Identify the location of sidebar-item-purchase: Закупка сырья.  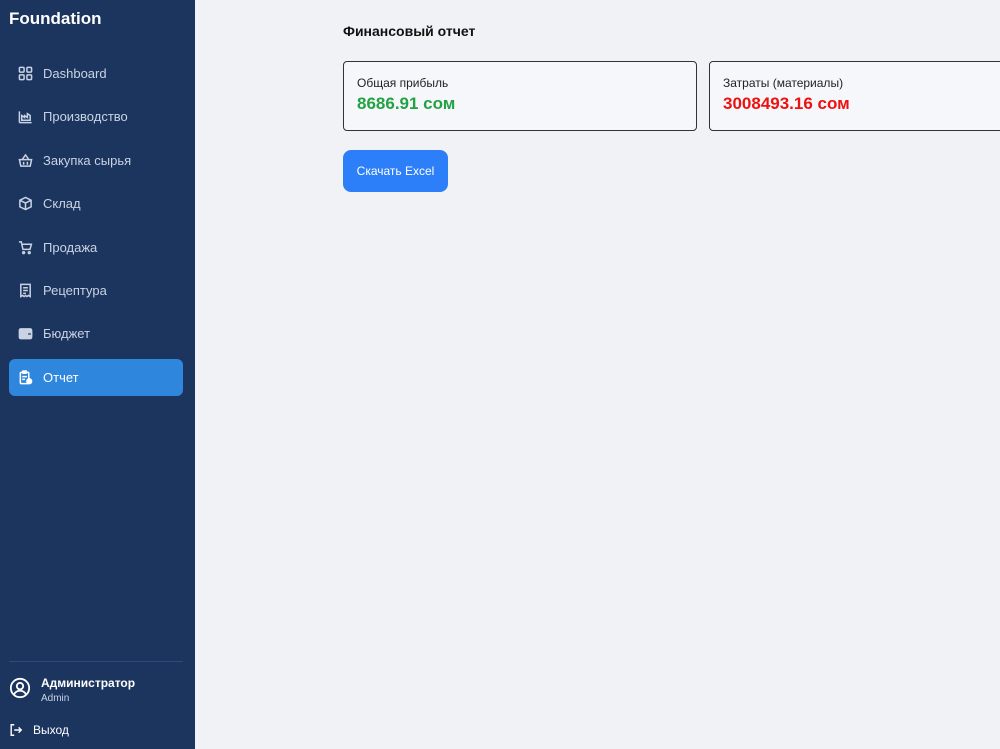
(96, 160).